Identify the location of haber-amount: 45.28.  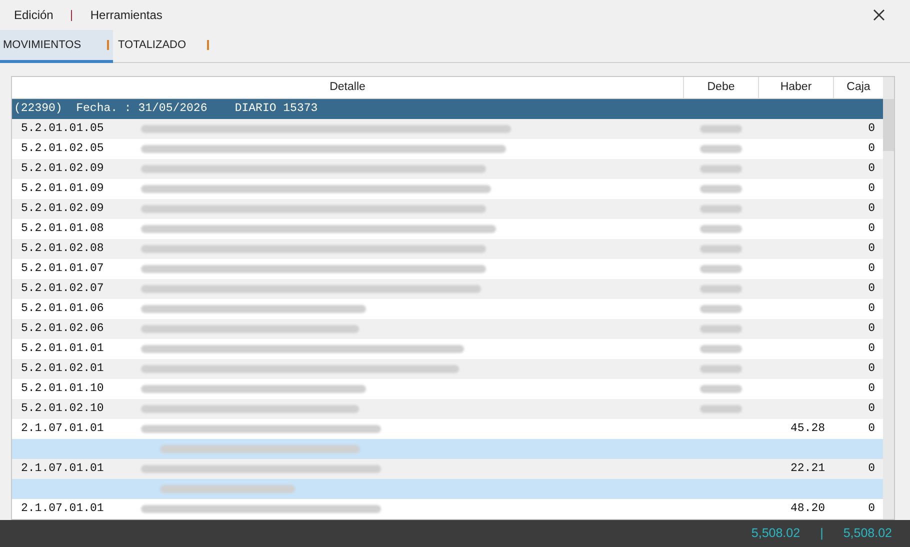
(807, 428).